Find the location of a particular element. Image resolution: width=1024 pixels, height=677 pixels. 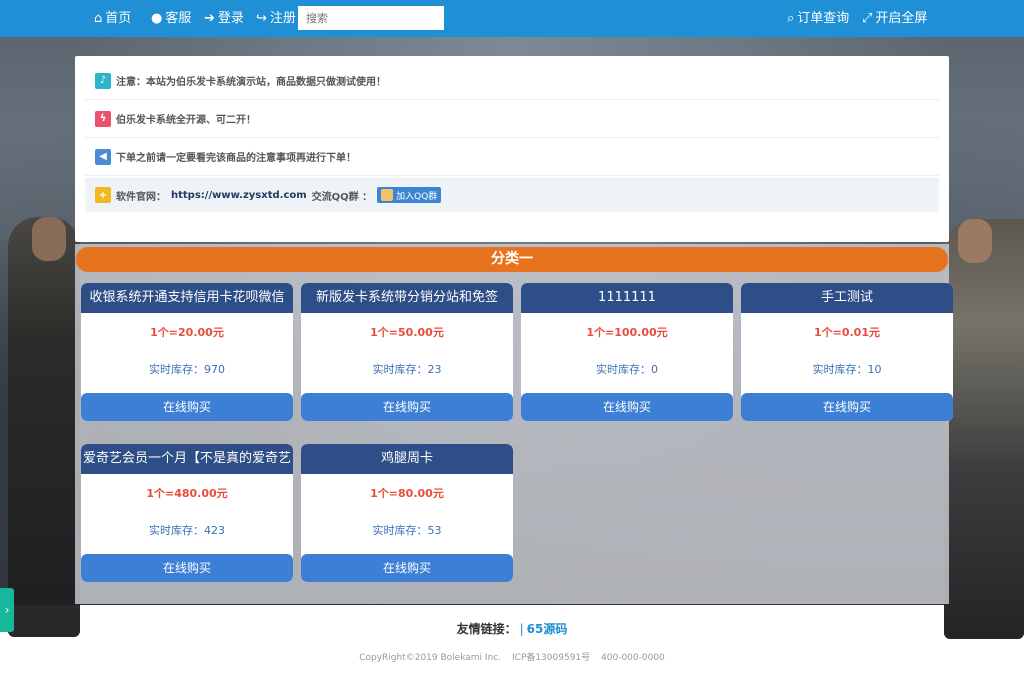

nav-login: ➔ 登录 is located at coordinates (224, 18).